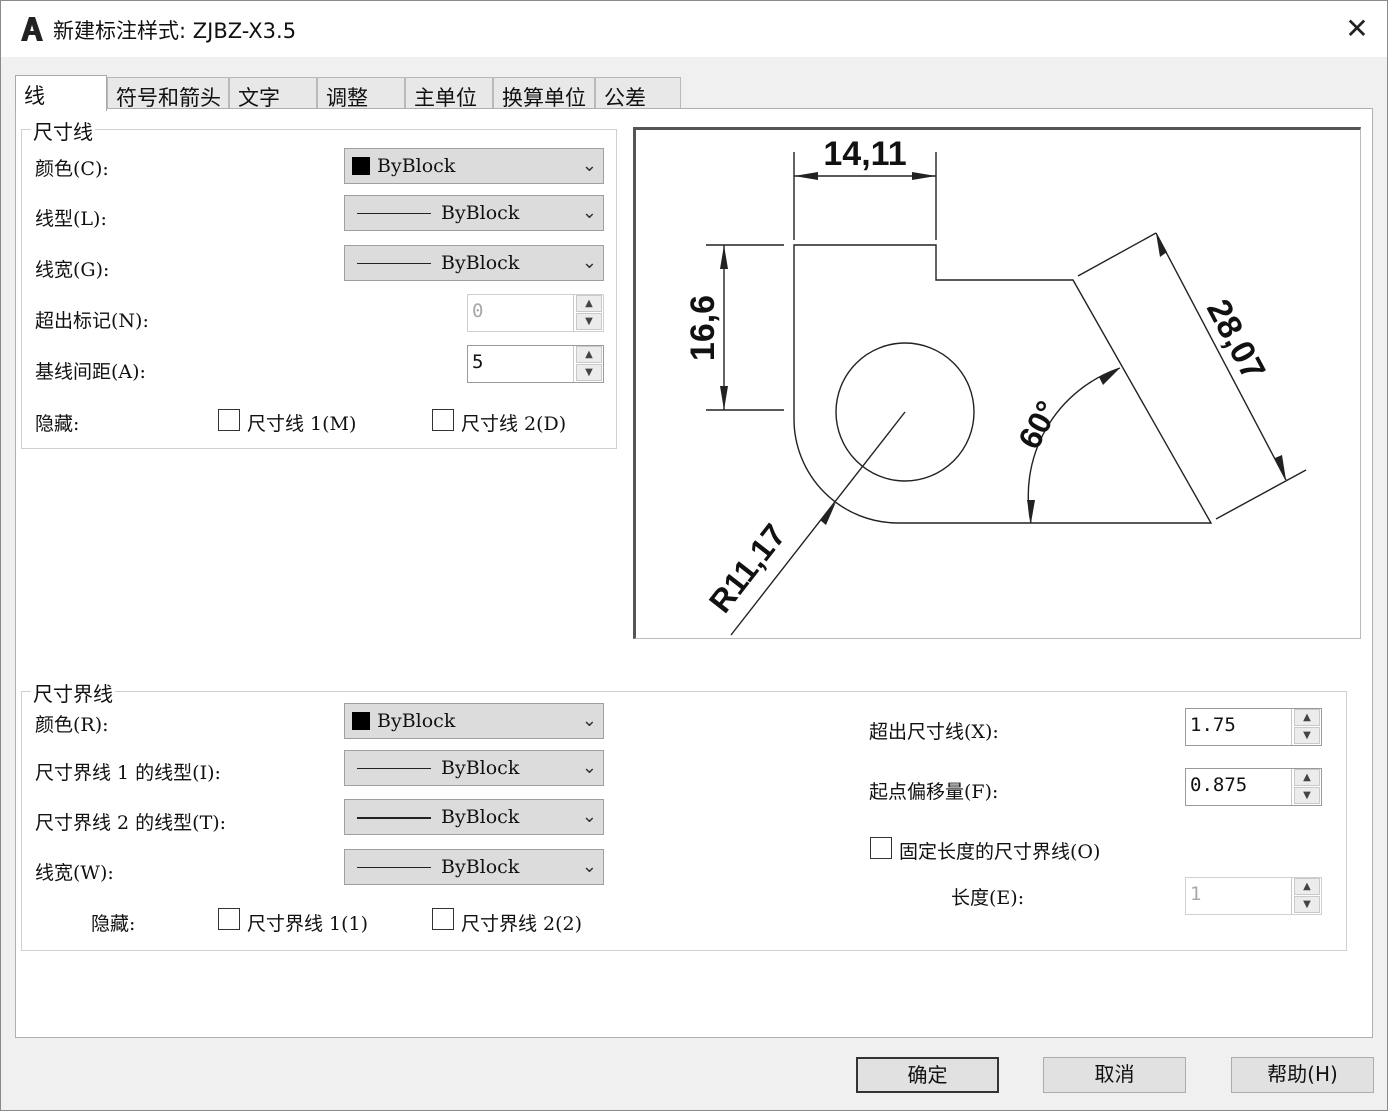 The height and width of the screenshot is (1111, 1388). What do you see at coordinates (71, 219) in the screenshot?
I see `dim-linetype-label: 线型(L):` at bounding box center [71, 219].